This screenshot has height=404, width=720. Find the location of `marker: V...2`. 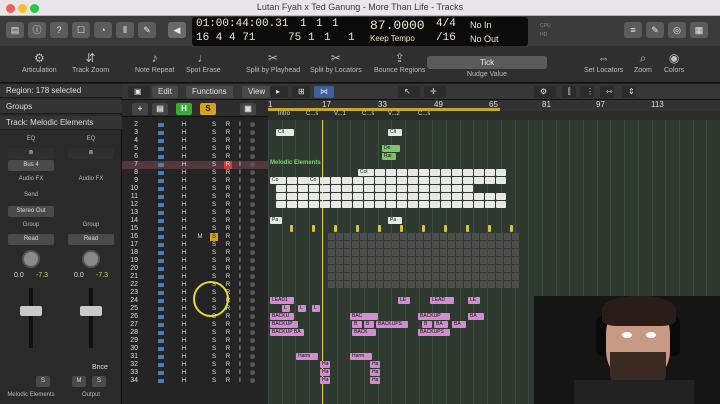

marker: V...2 is located at coordinates (394, 114).